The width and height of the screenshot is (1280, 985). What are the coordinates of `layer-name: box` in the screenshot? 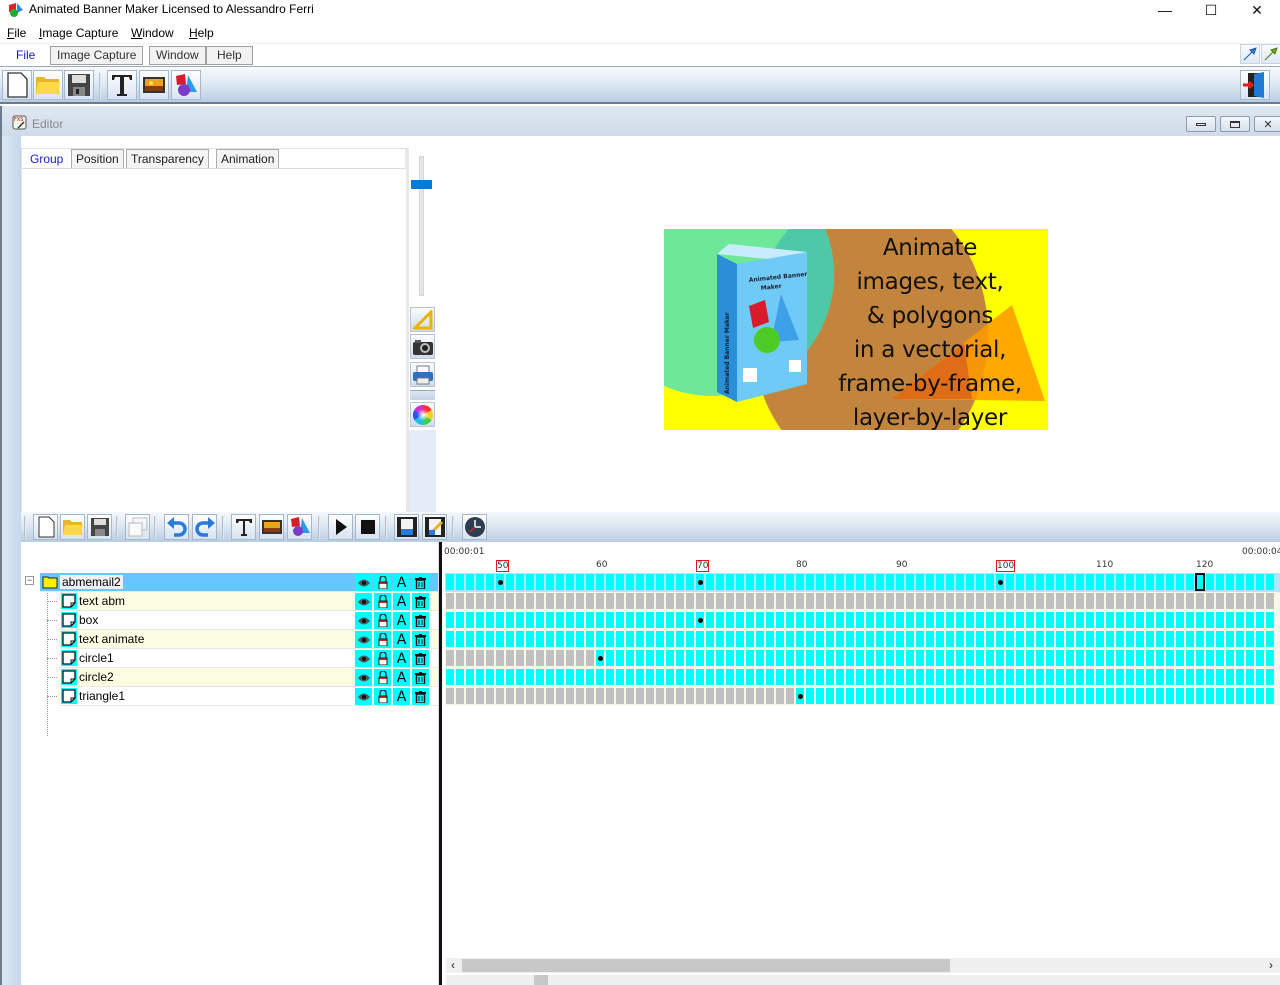 It's located at (88, 620).